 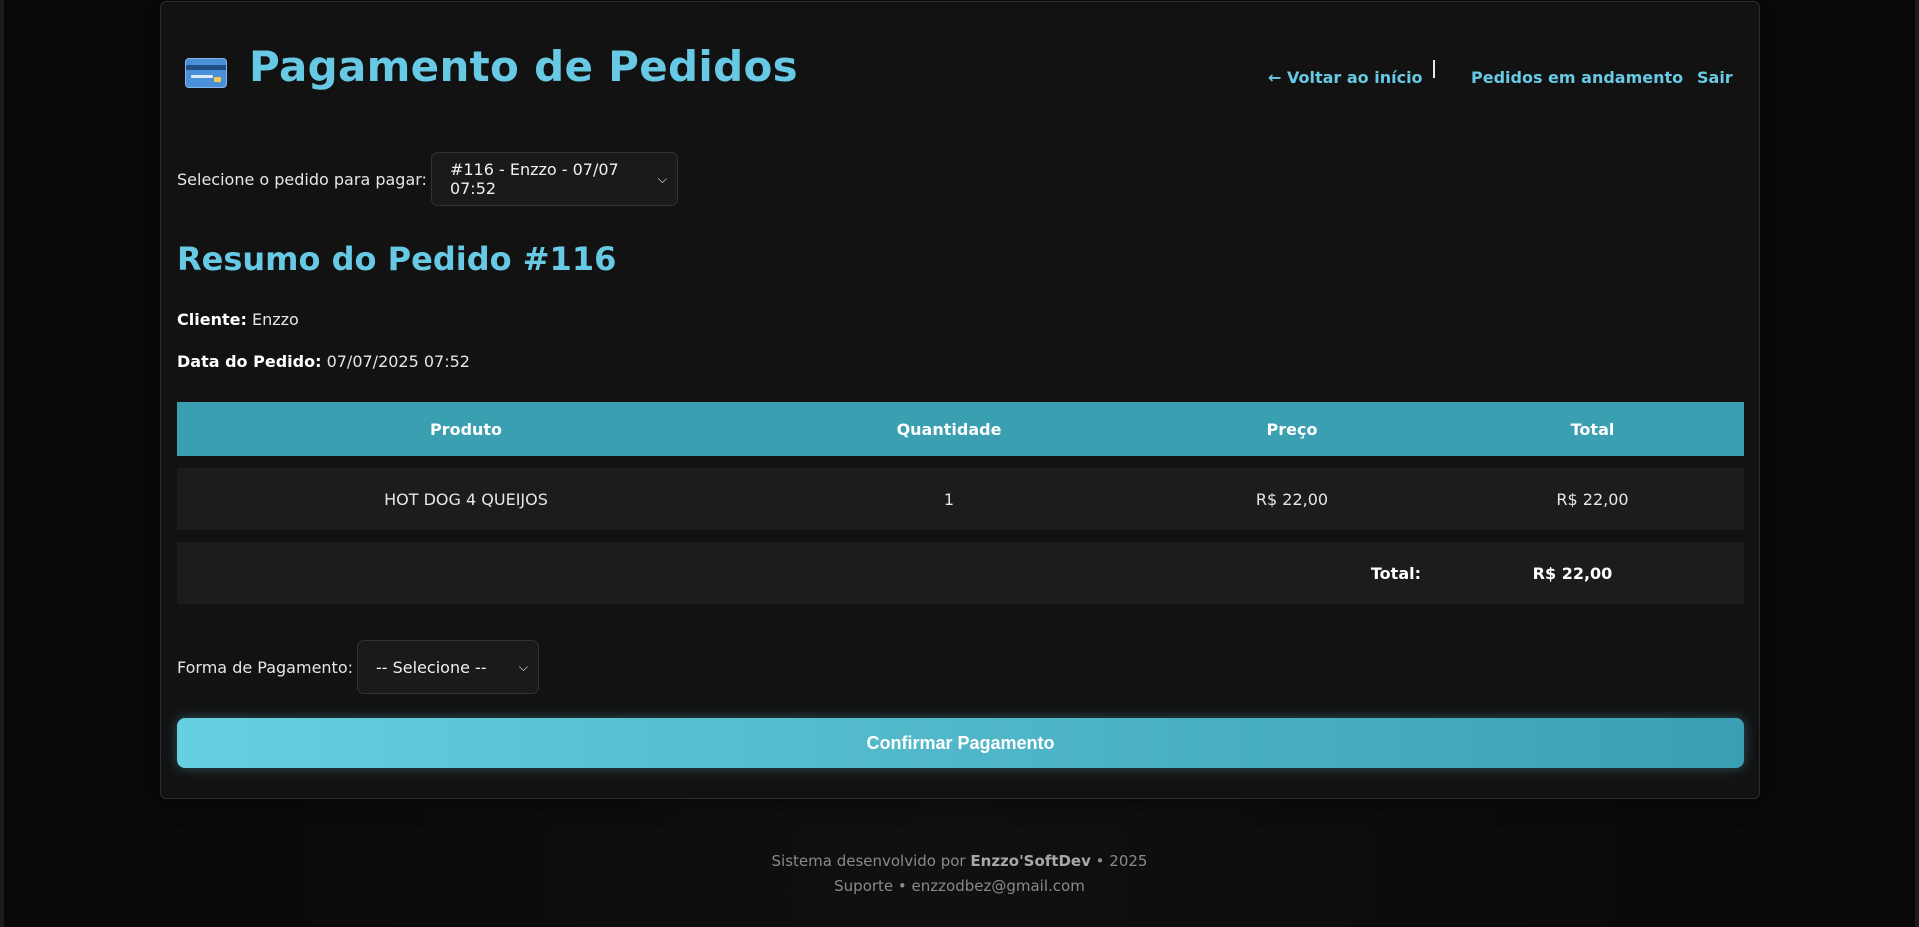 I want to click on client-value: Enzzo, so click(x=275, y=319).